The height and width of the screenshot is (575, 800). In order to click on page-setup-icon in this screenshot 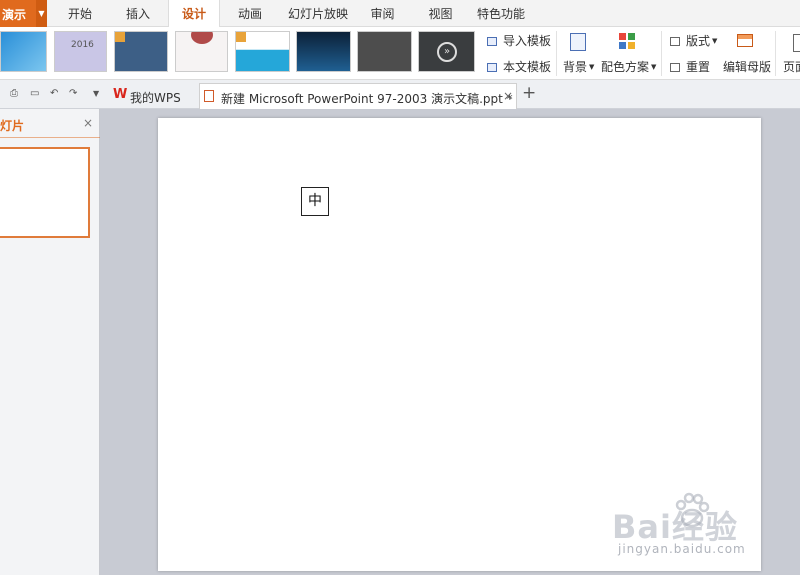, I will do `click(796, 43)`.